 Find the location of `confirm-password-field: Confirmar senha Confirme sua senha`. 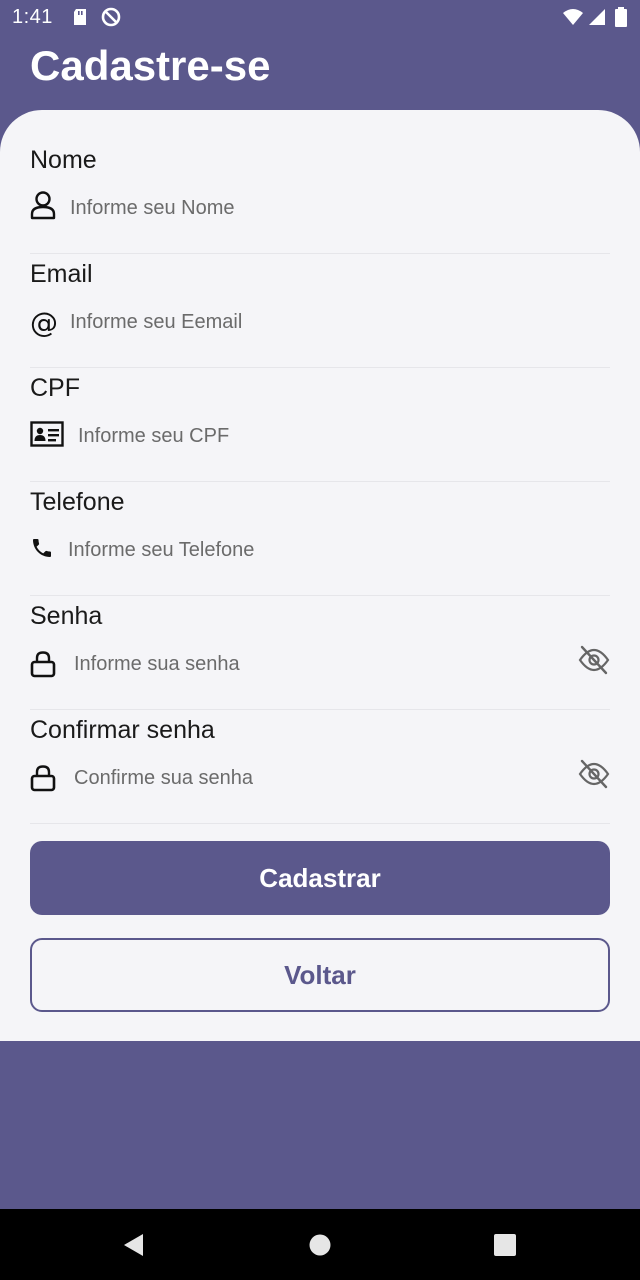

confirm-password-field: Confirmar senha Confirme sua senha is located at coordinates (320, 752).